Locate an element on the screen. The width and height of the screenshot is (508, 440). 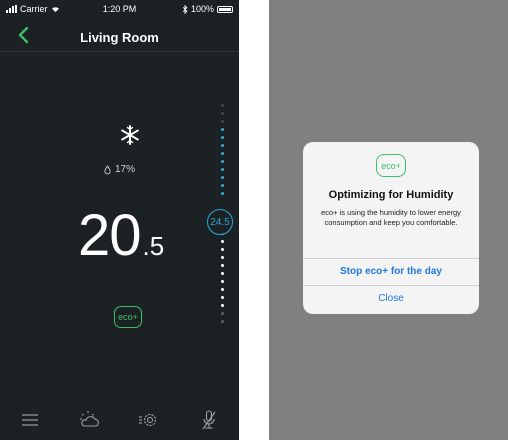
microphone-off-icon is located at coordinates (209, 420).